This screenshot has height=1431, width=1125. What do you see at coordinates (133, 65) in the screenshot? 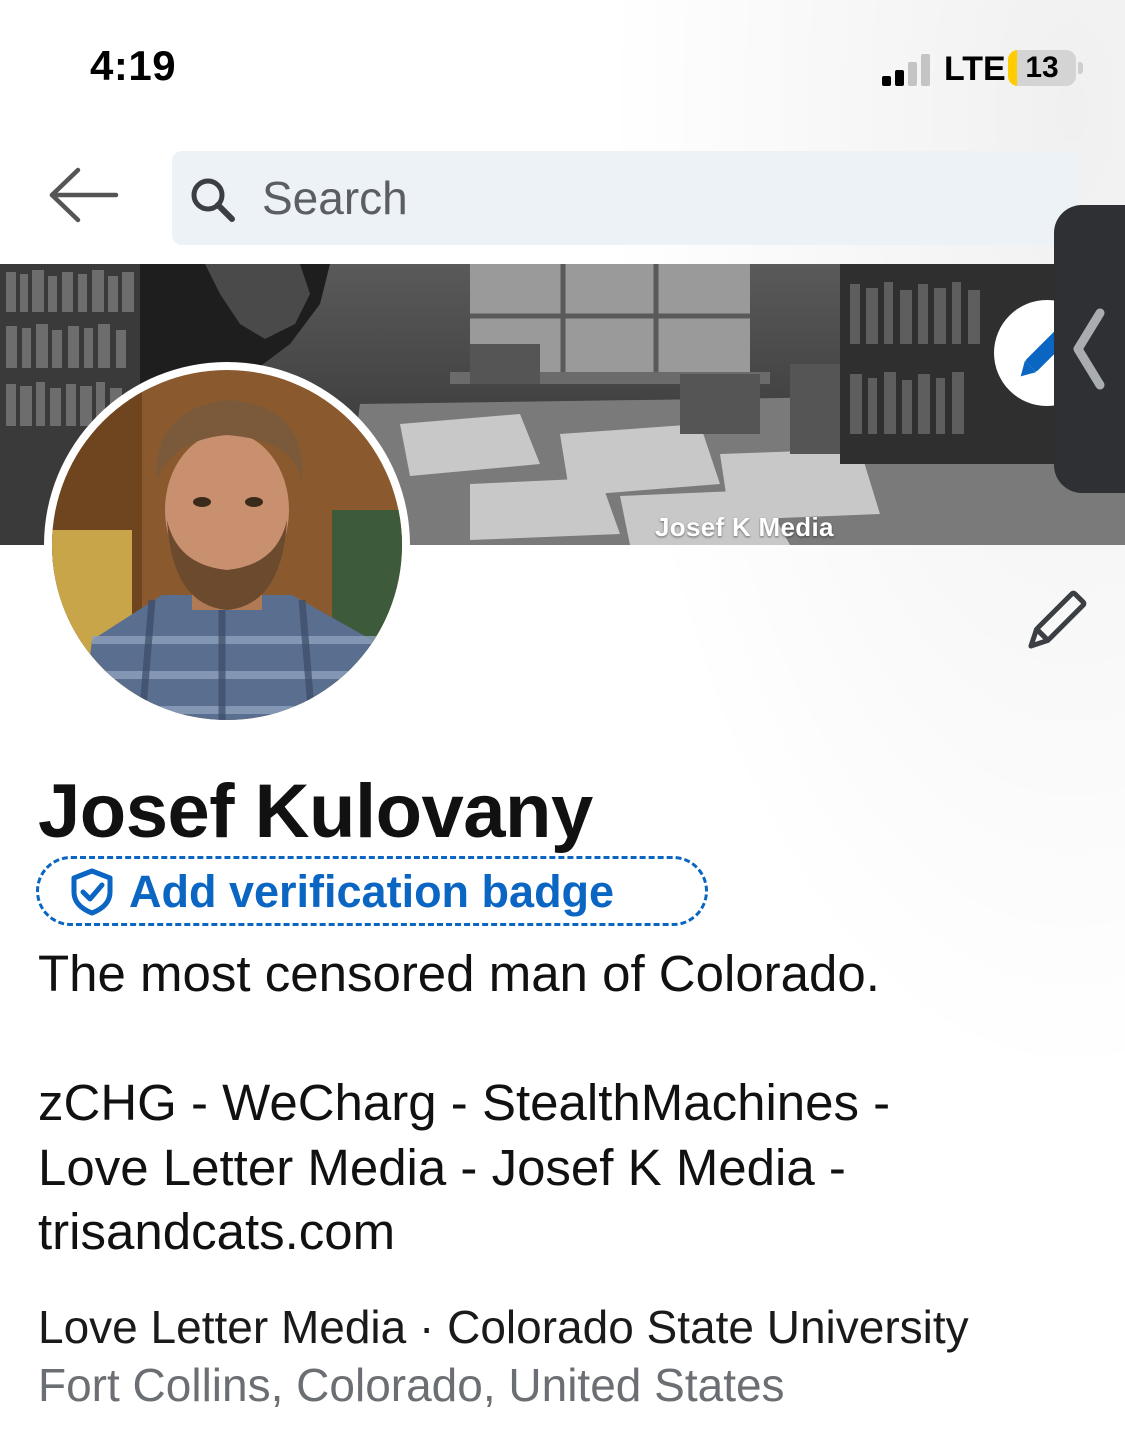
I see `status-time: 4:19` at bounding box center [133, 65].